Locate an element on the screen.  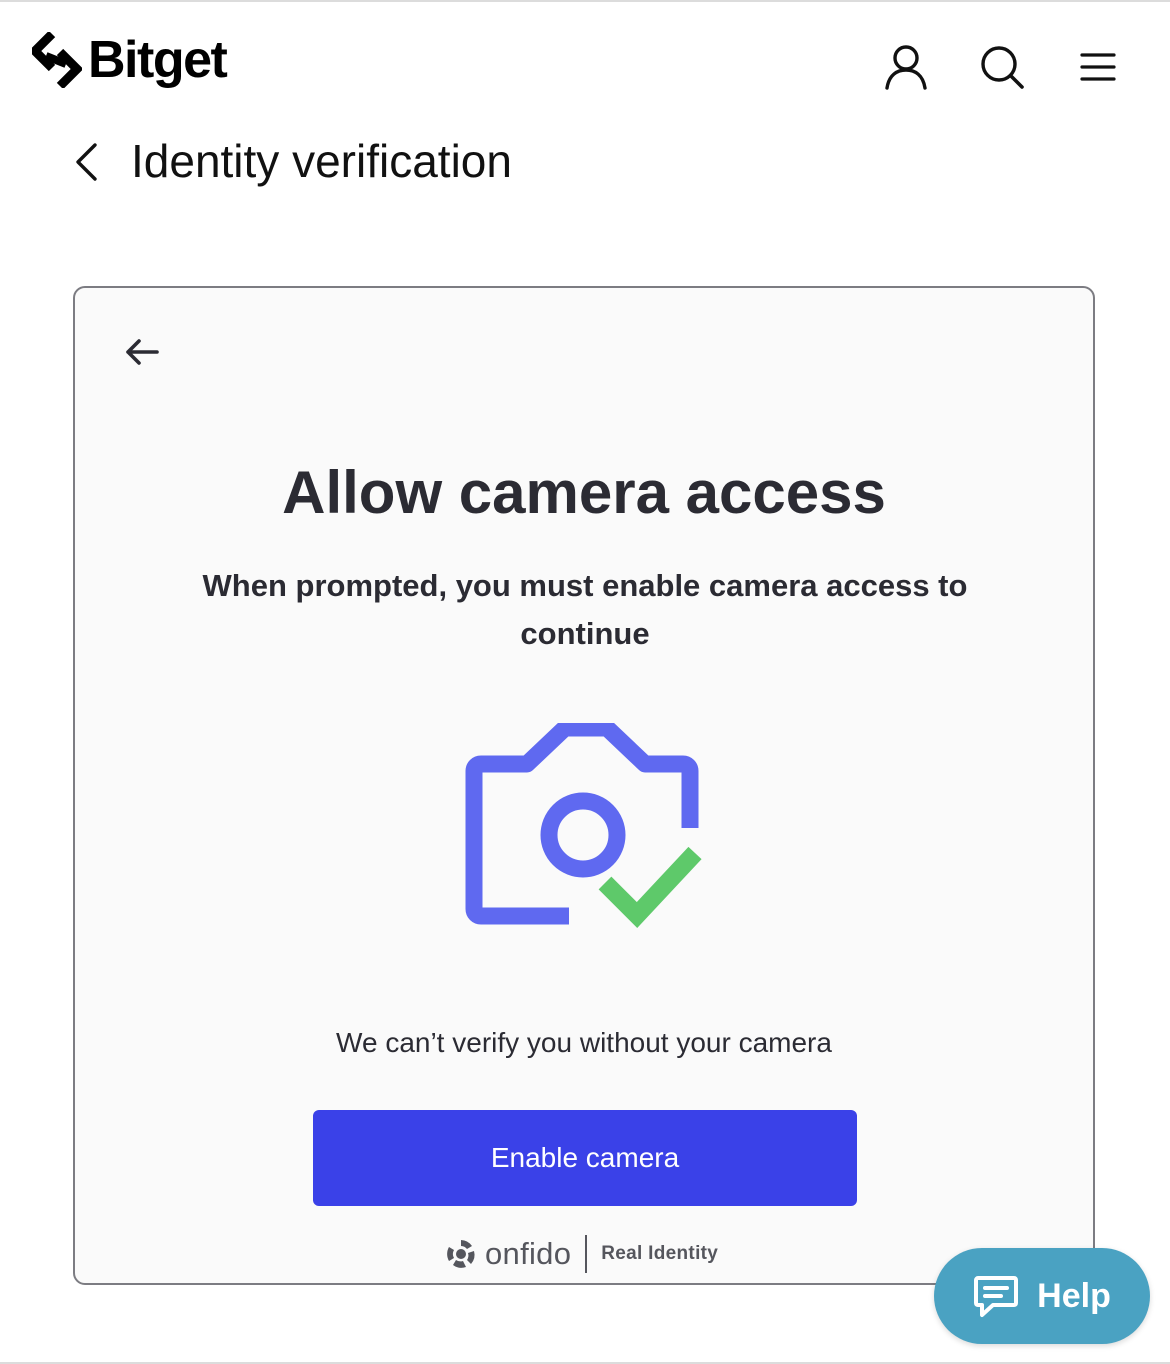
onfido-logo-icon is located at coordinates (461, 1254).